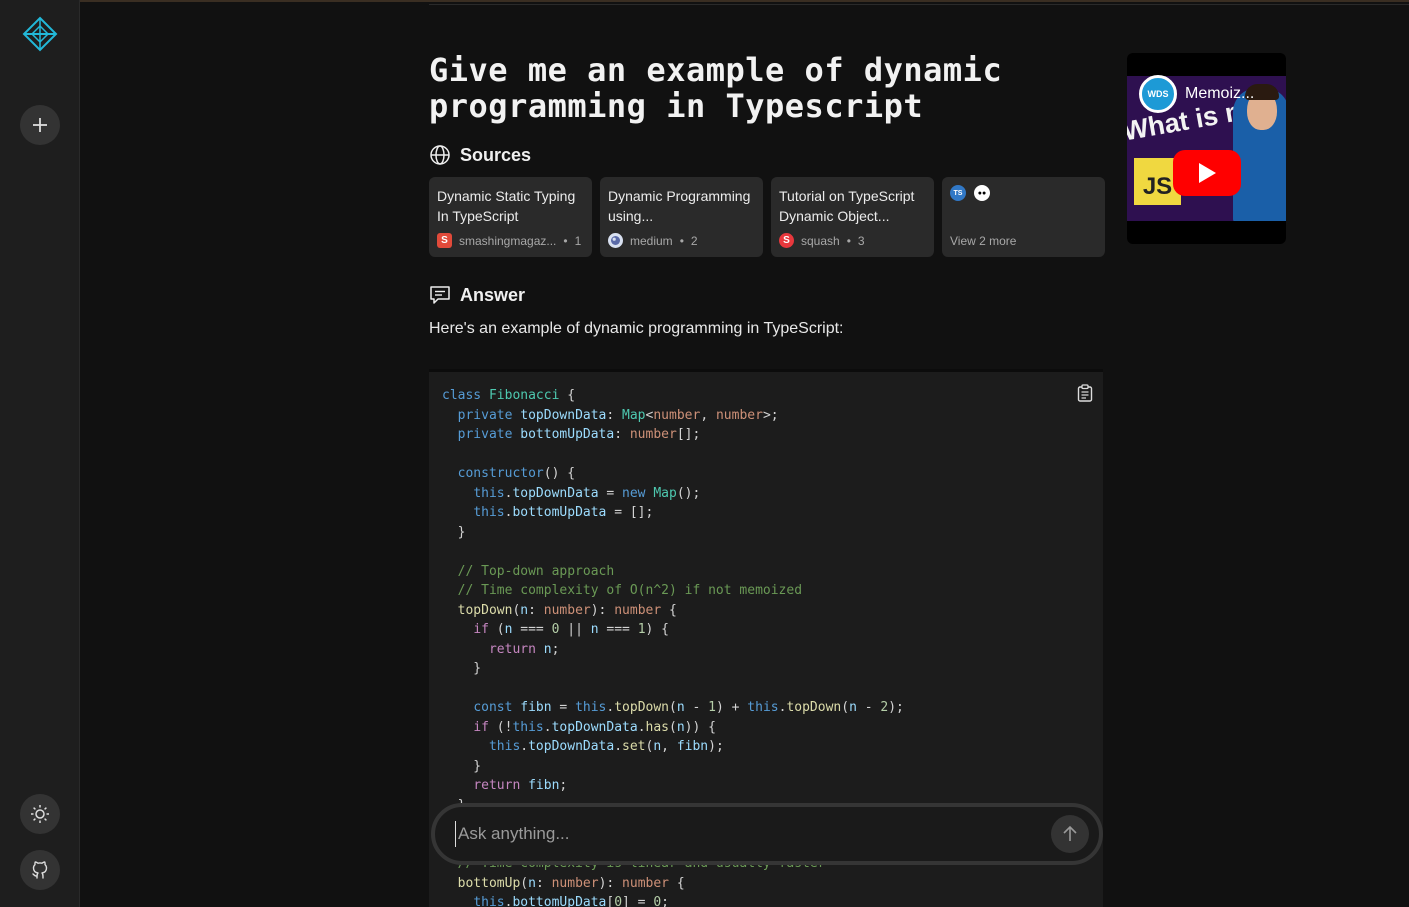 The width and height of the screenshot is (1409, 907). I want to click on source-card-index: 3, so click(861, 240).